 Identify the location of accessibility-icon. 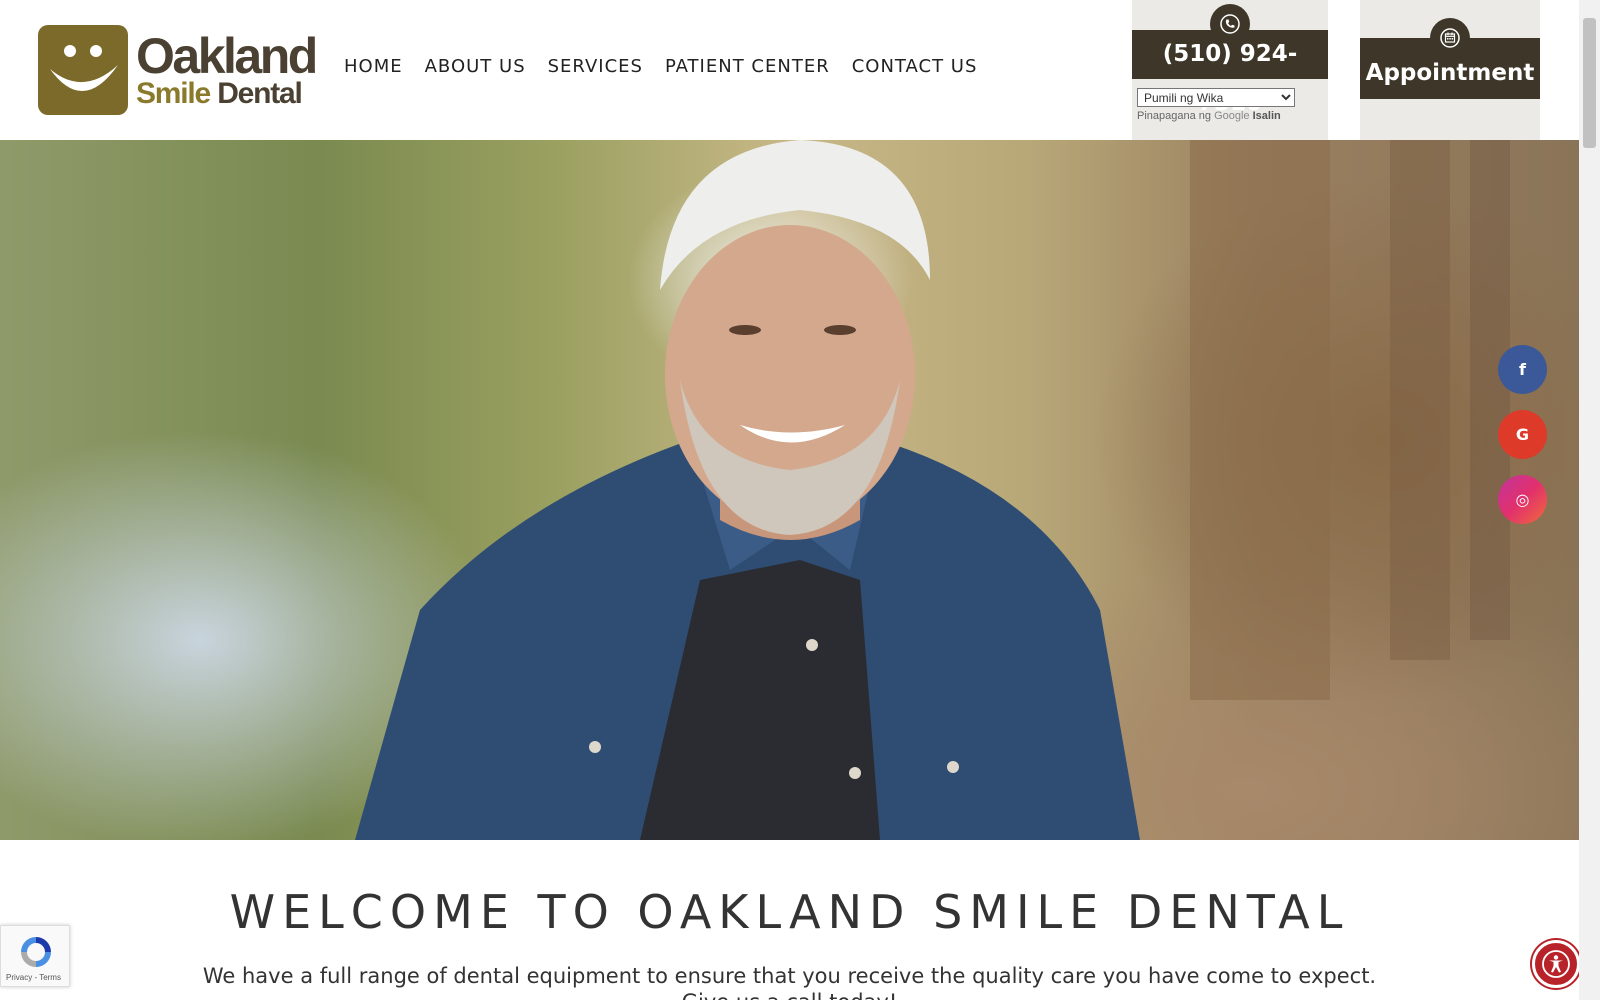
(1556, 964).